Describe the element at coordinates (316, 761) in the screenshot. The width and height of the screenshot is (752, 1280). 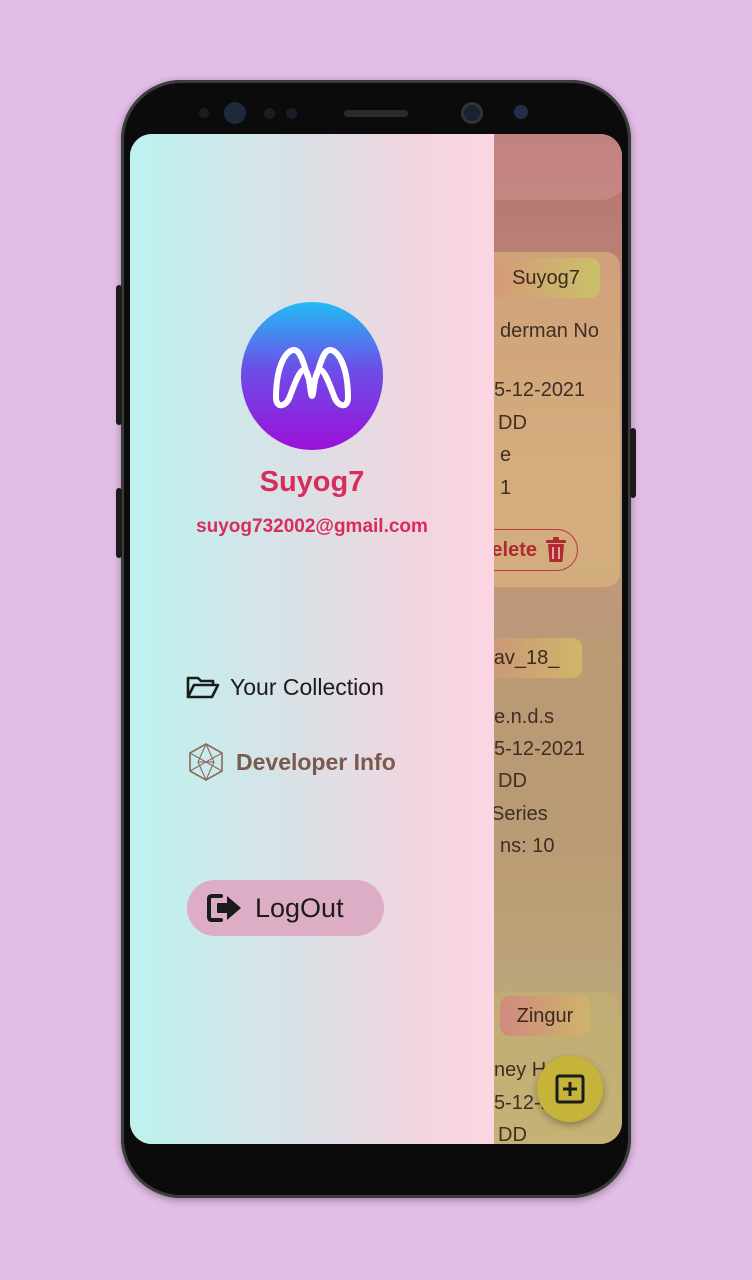
I see `menu-item-label: Developer Info` at that location.